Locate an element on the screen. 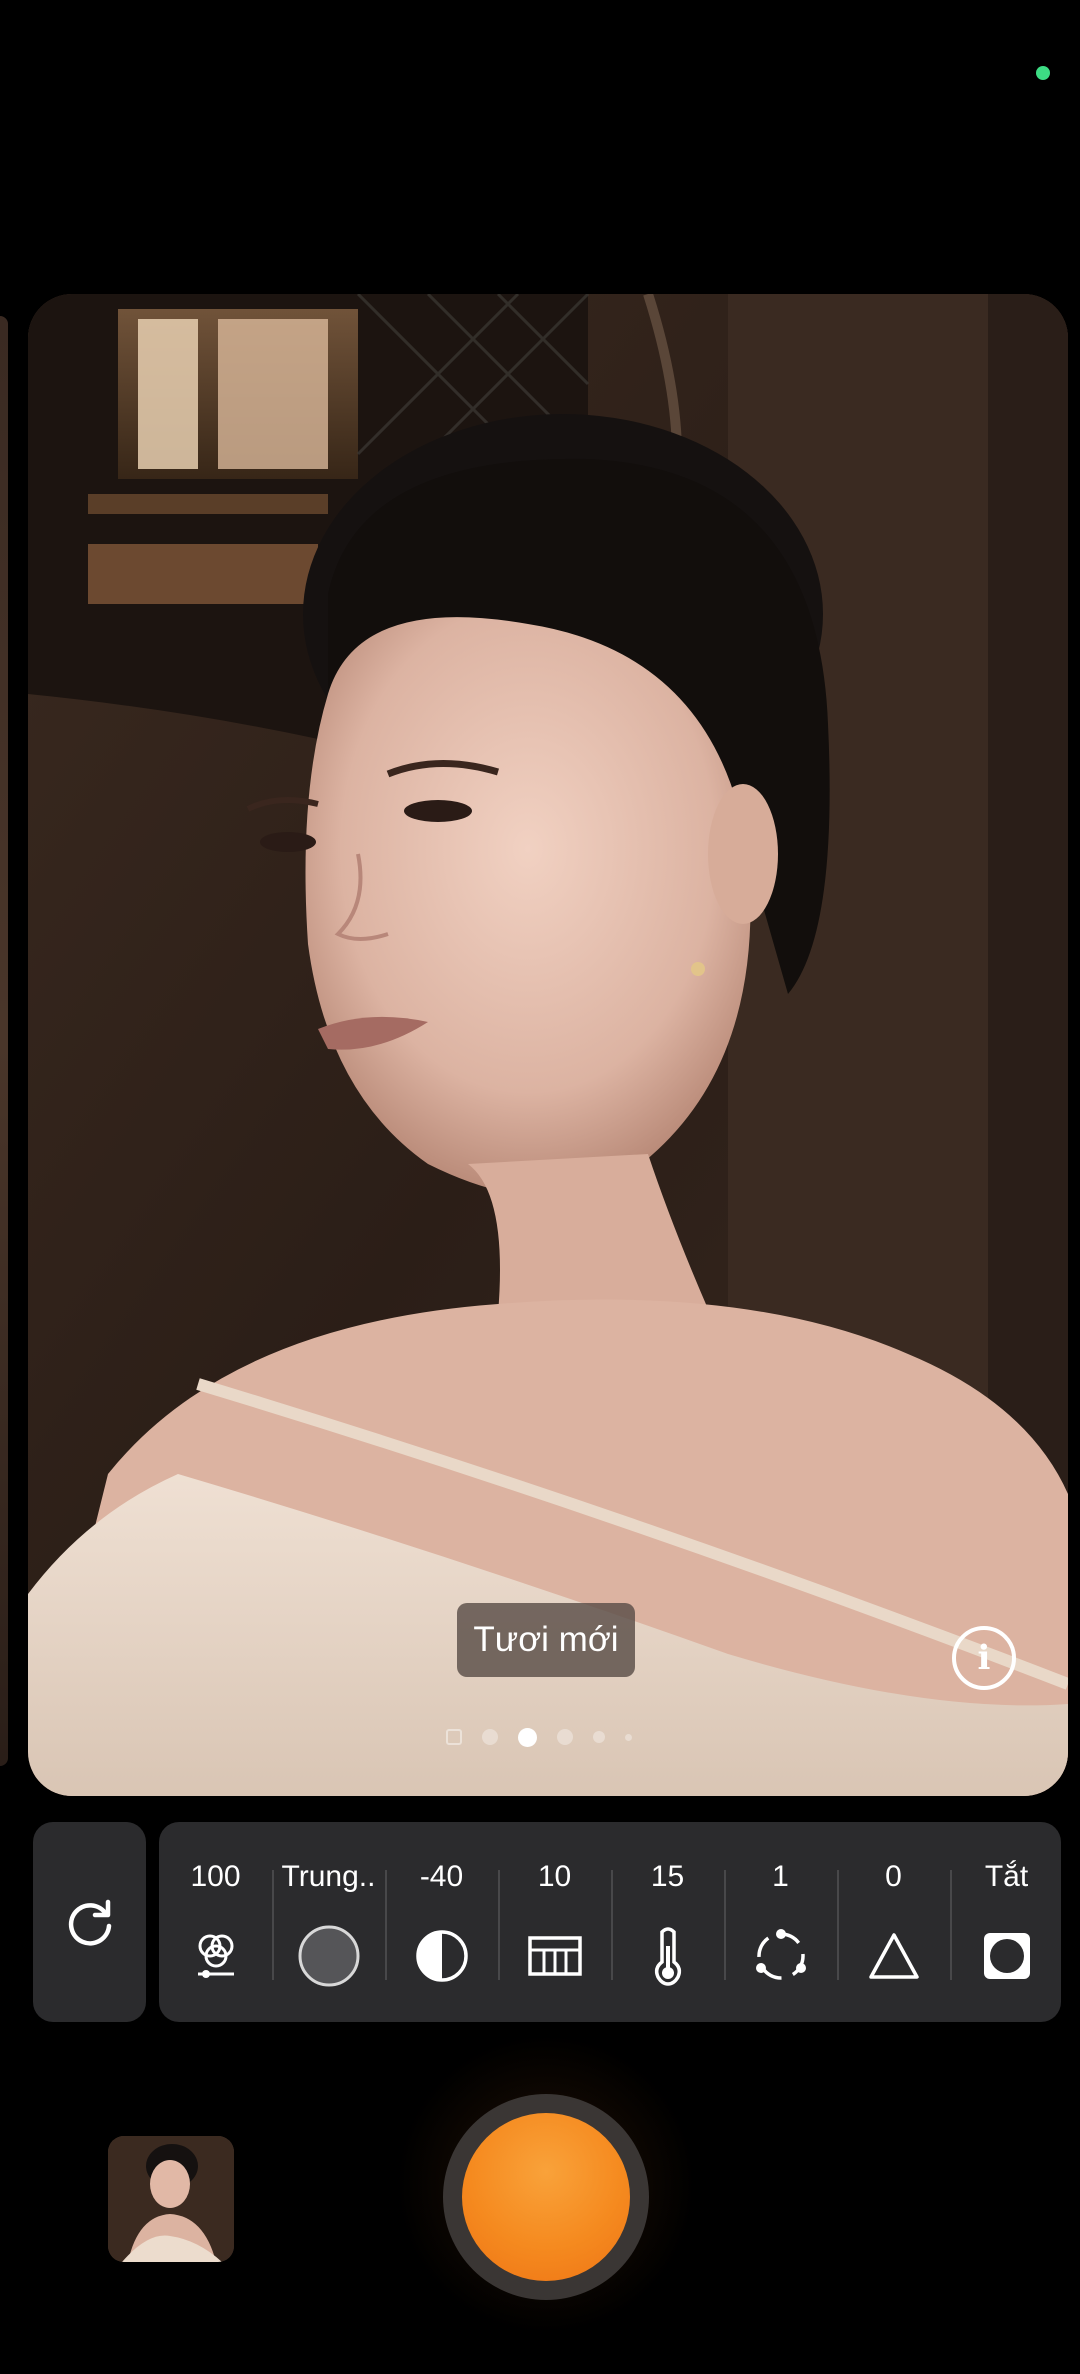 This screenshot has height=2374, width=1080. filter-page-indicator is located at coordinates (539, 1737).